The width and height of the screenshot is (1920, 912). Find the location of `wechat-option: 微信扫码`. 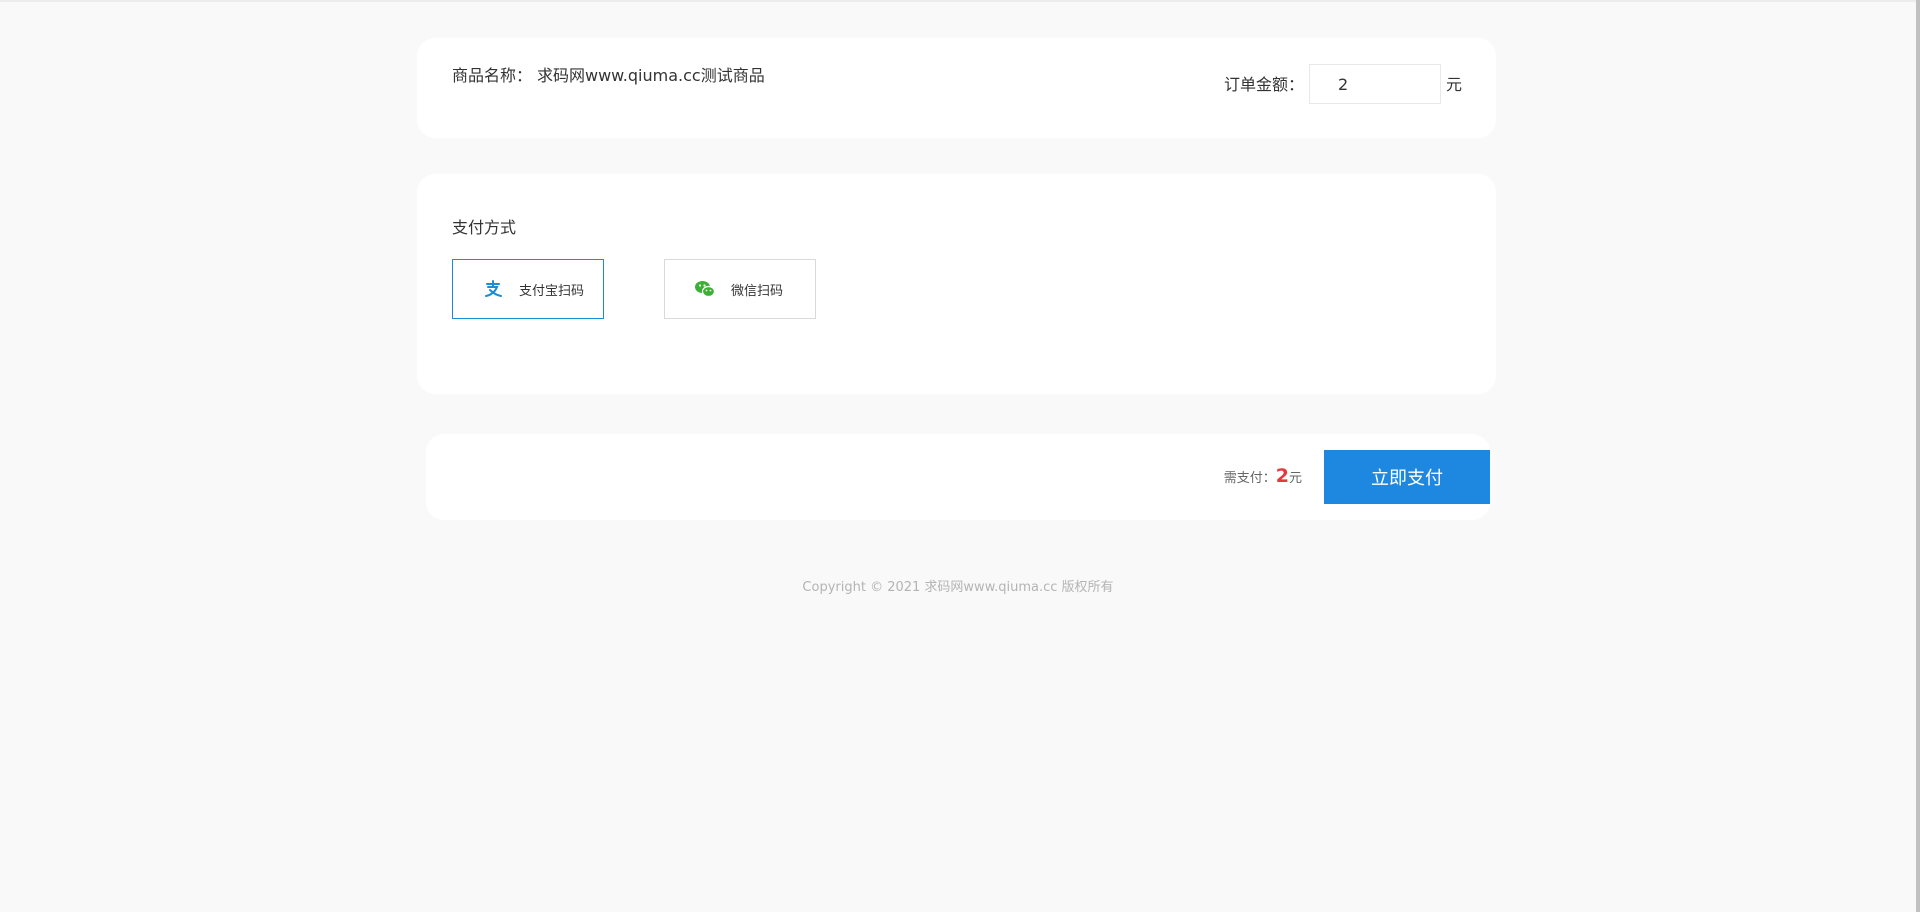

wechat-option: 微信扫码 is located at coordinates (740, 289).